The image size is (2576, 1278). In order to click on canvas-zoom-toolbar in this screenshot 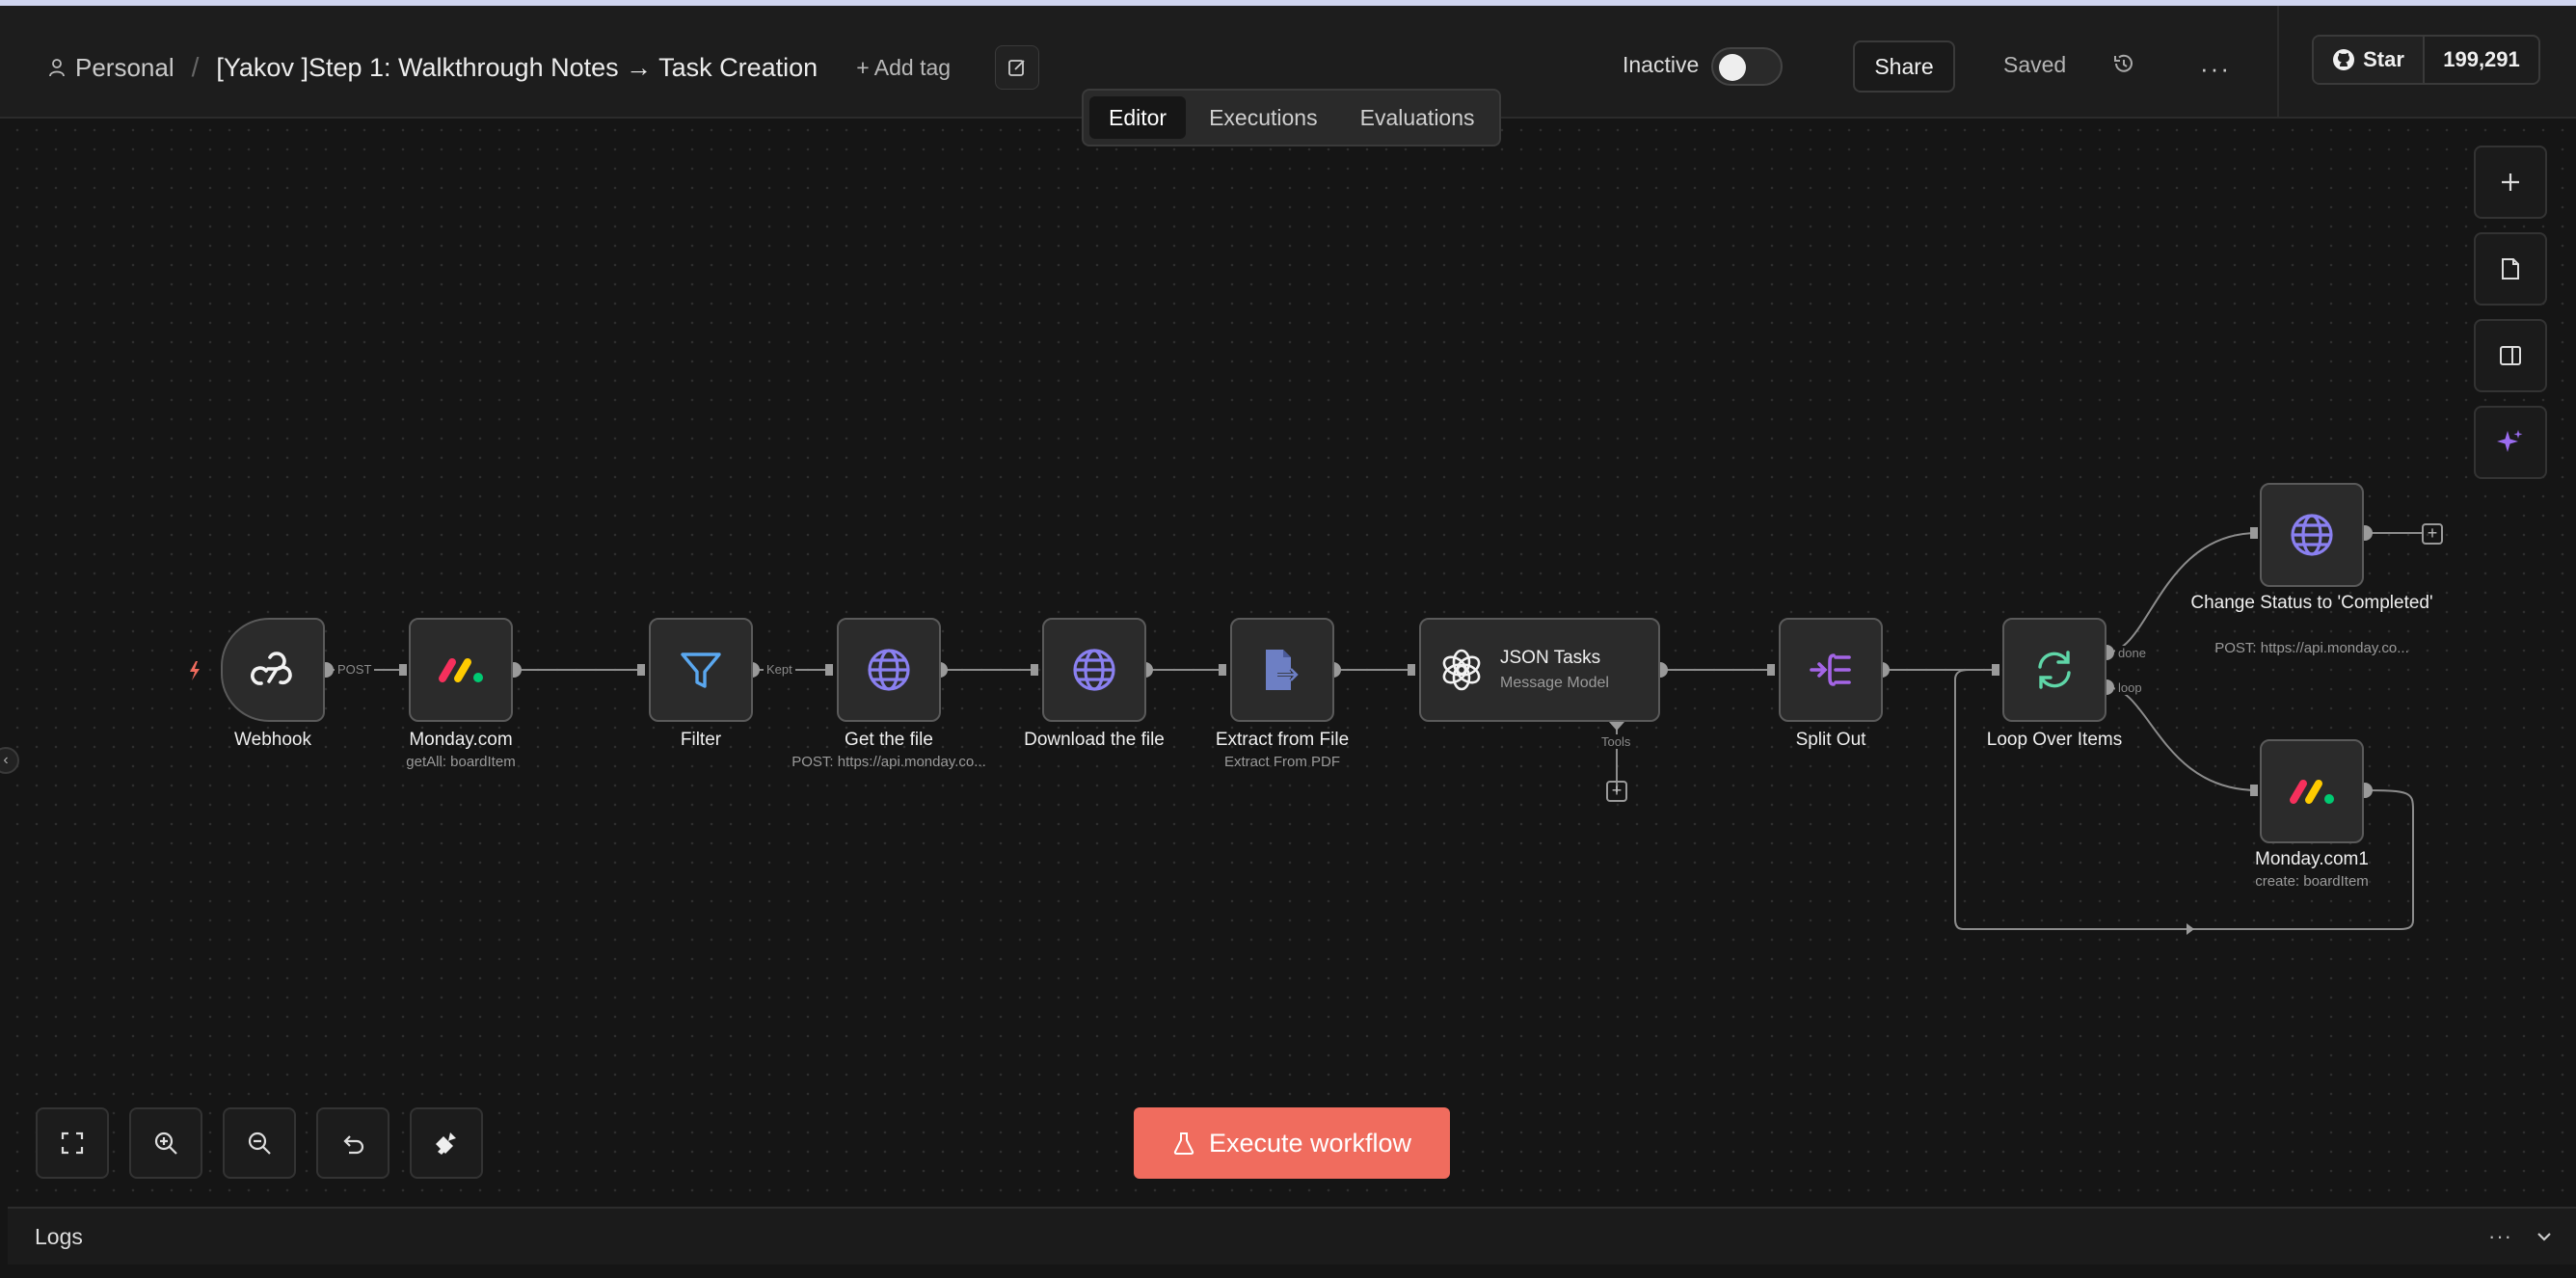, I will do `click(259, 1143)`.